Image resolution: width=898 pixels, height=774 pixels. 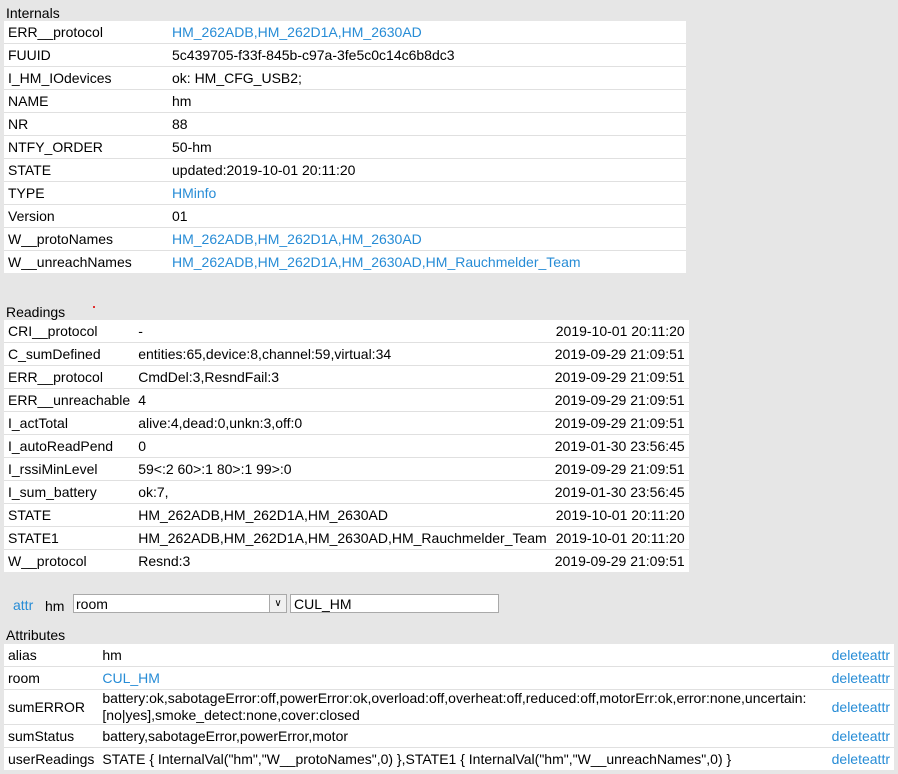 I want to click on internal-row: NAME hm, so click(x=345, y=101).